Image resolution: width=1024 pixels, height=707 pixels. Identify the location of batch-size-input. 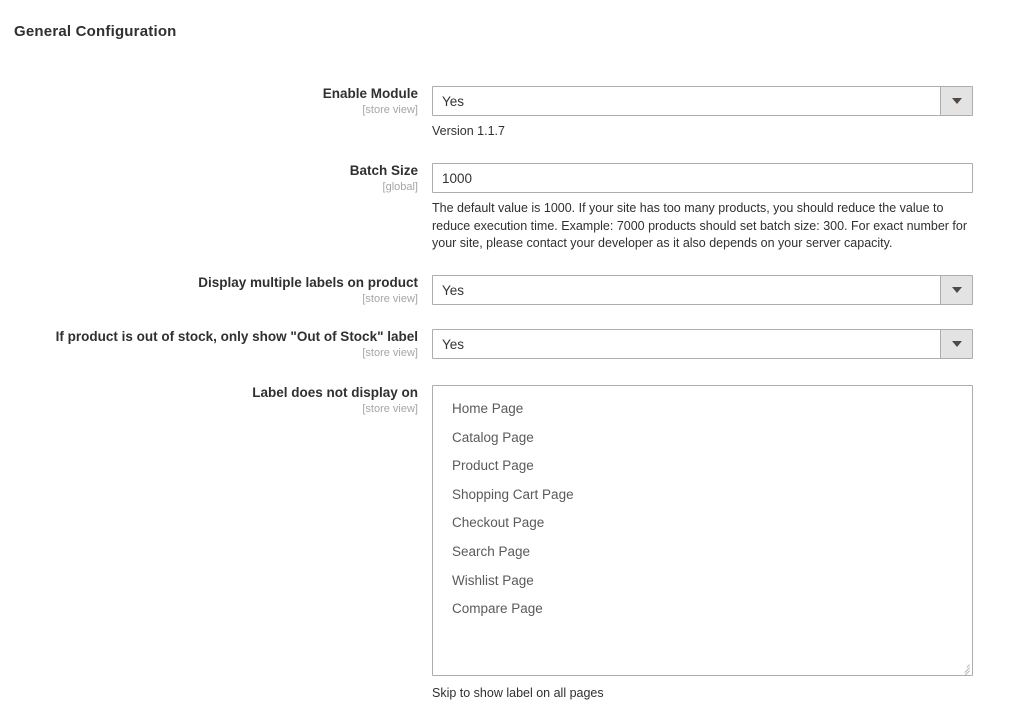
(702, 178).